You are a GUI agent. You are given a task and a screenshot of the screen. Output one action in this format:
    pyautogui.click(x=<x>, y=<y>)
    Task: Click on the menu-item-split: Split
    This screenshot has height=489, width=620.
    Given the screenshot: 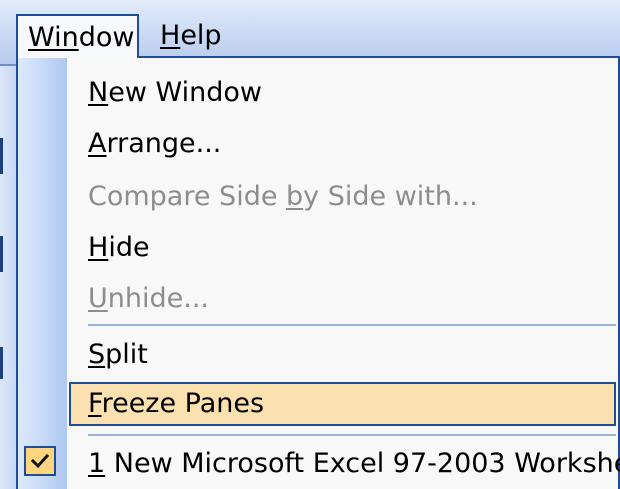 What is the action you would take?
    pyautogui.click(x=318, y=355)
    